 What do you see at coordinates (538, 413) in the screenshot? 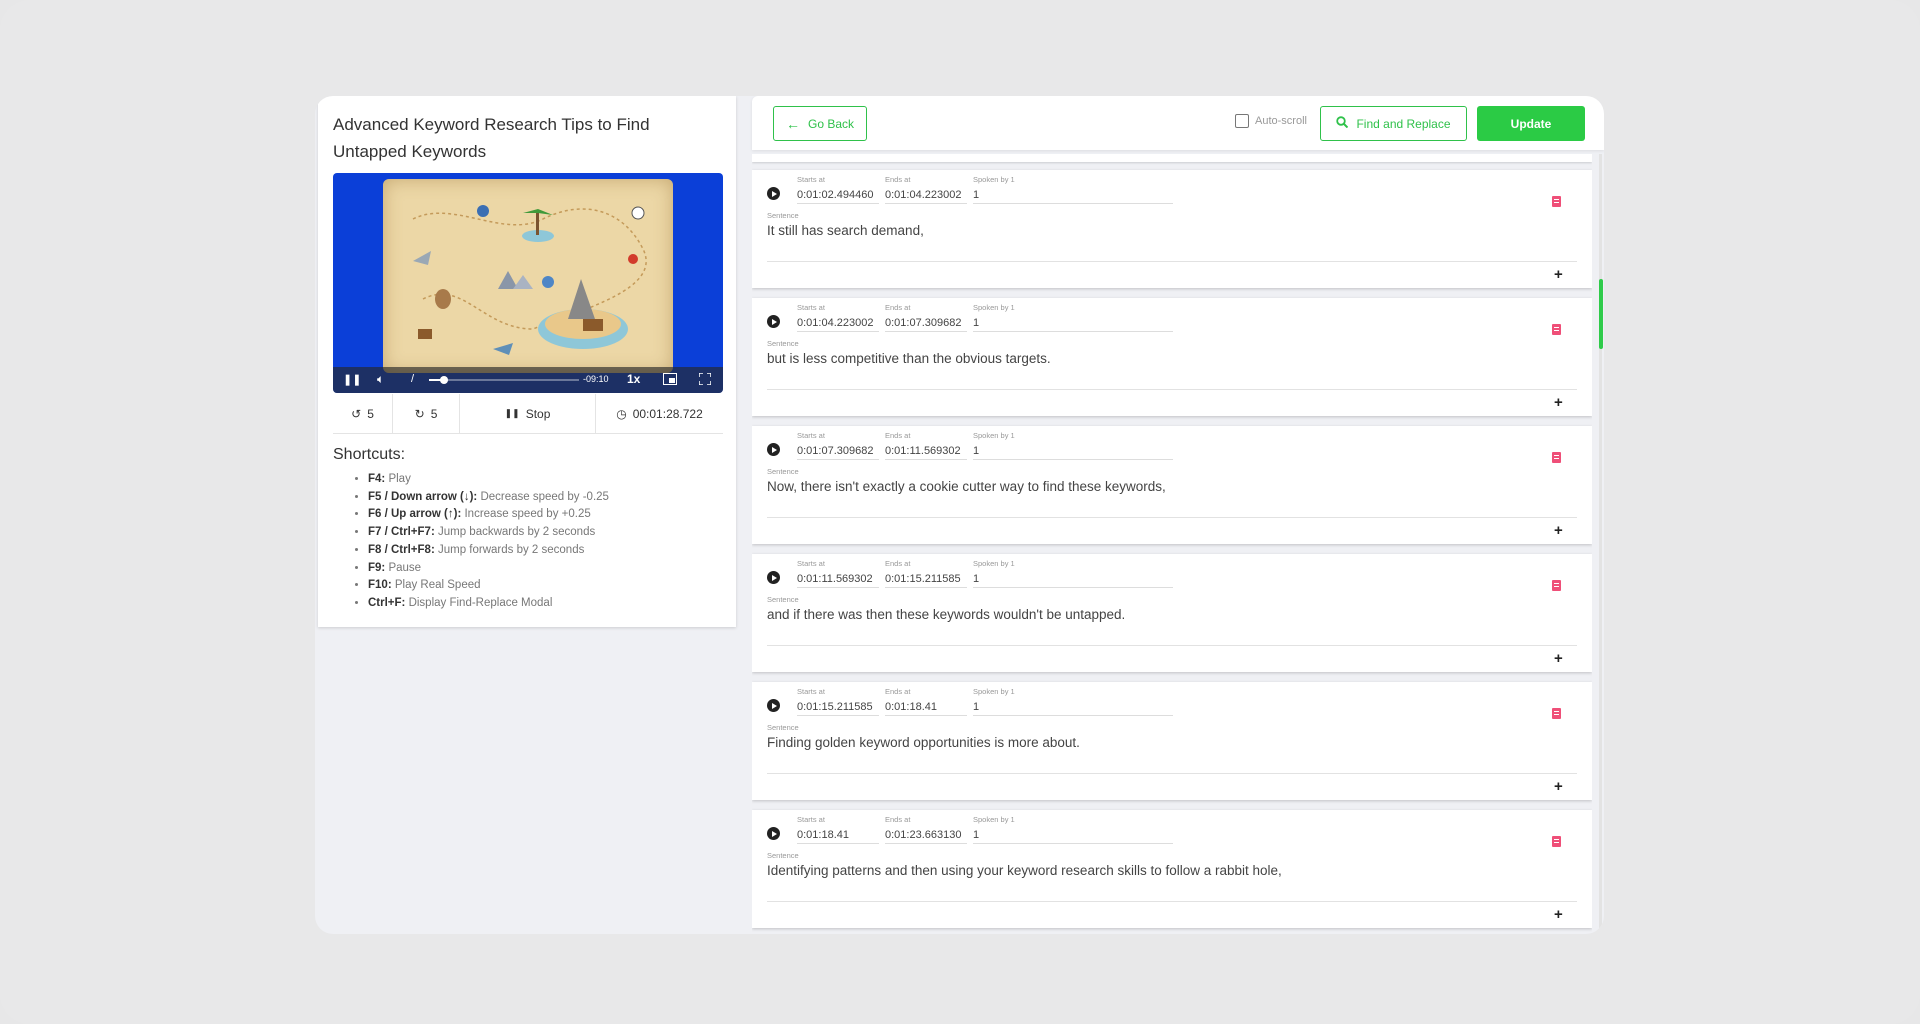
I see `stop-label: Stop` at bounding box center [538, 413].